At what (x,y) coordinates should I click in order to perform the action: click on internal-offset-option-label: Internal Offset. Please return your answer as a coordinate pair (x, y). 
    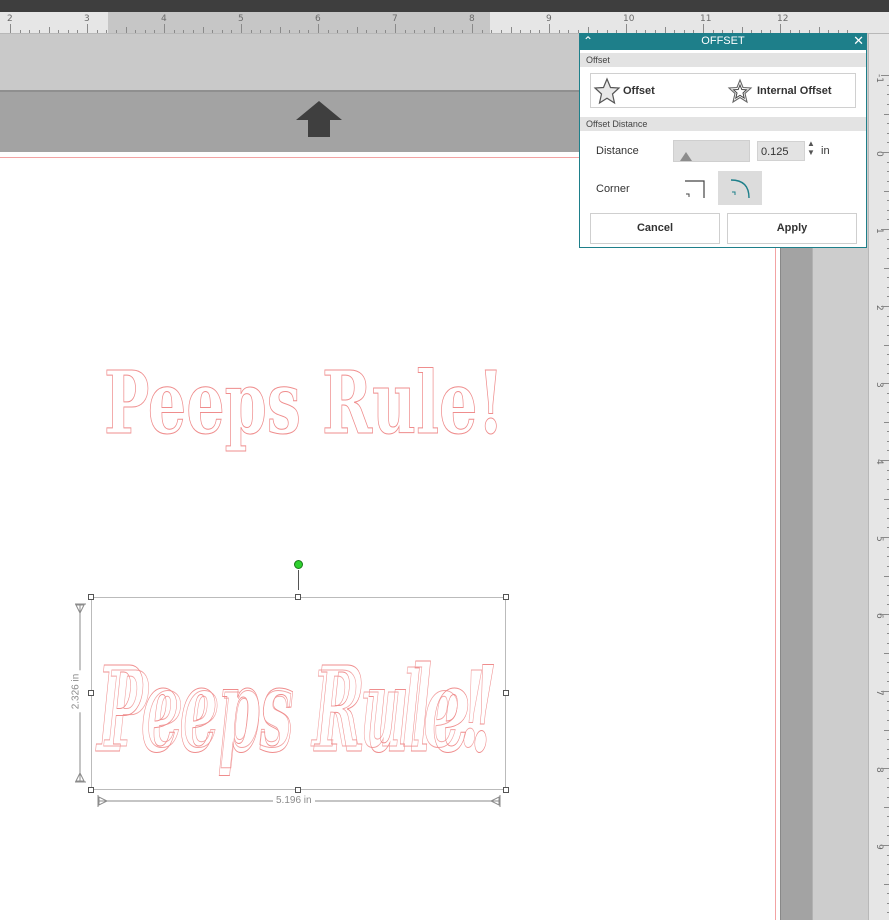
    Looking at the image, I should click on (794, 90).